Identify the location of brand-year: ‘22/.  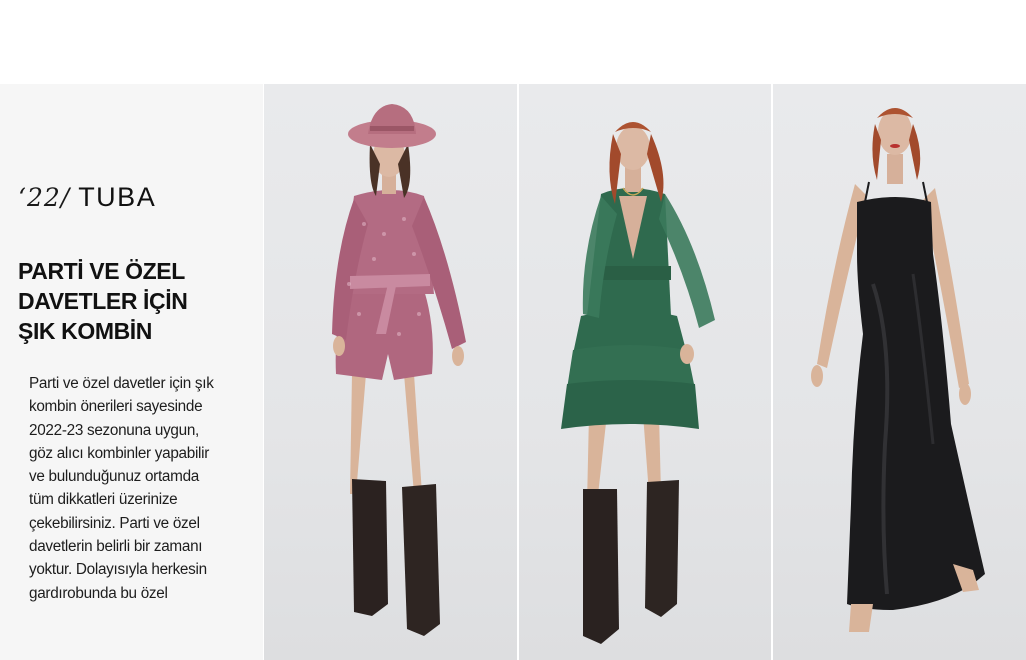
(44, 197).